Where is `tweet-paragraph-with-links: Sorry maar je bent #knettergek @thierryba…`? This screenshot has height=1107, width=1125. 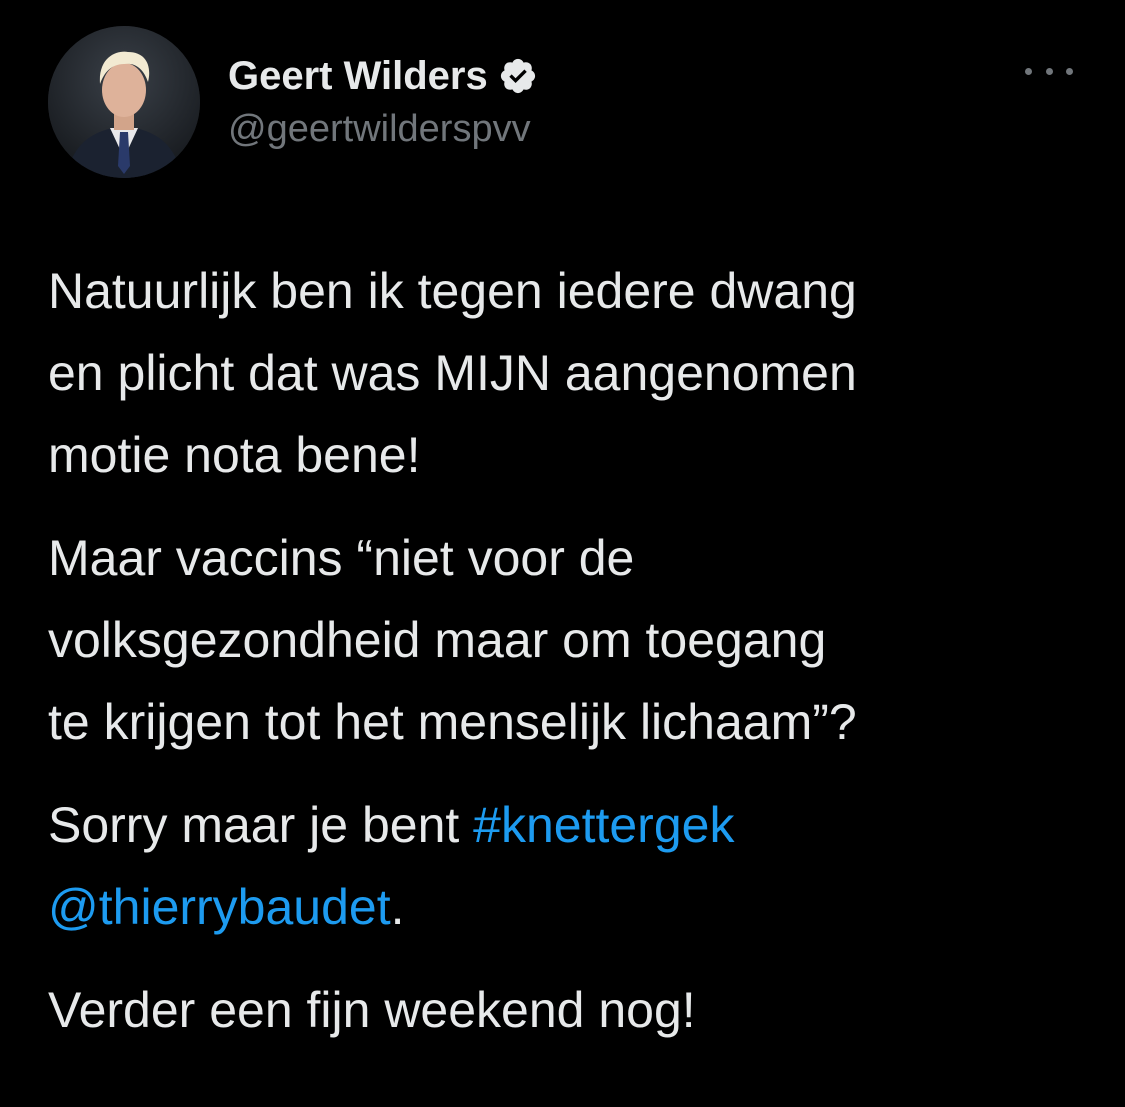 tweet-paragraph-with-links: Sorry maar je bent #knettergek @thierryba… is located at coordinates (568, 866).